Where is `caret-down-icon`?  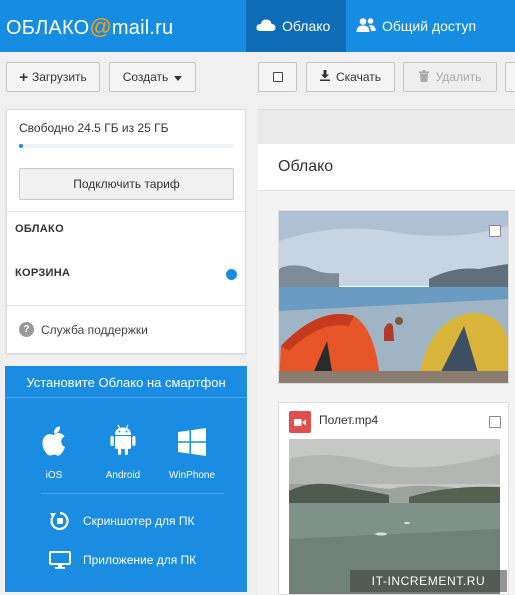
caret-down-icon is located at coordinates (178, 77).